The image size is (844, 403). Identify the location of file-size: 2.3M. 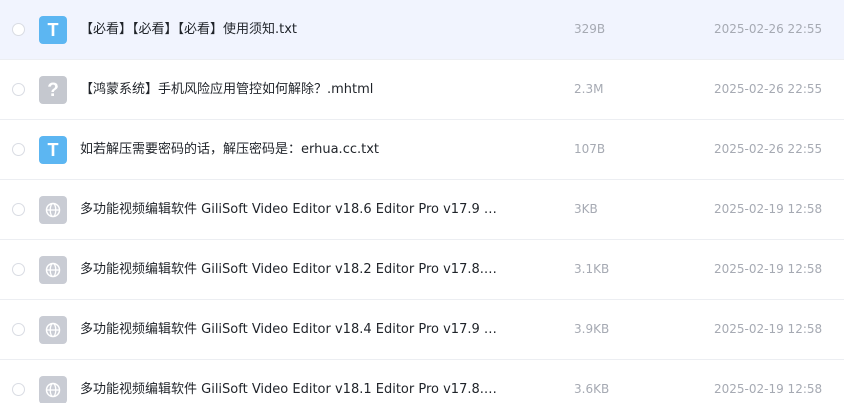
(589, 89).